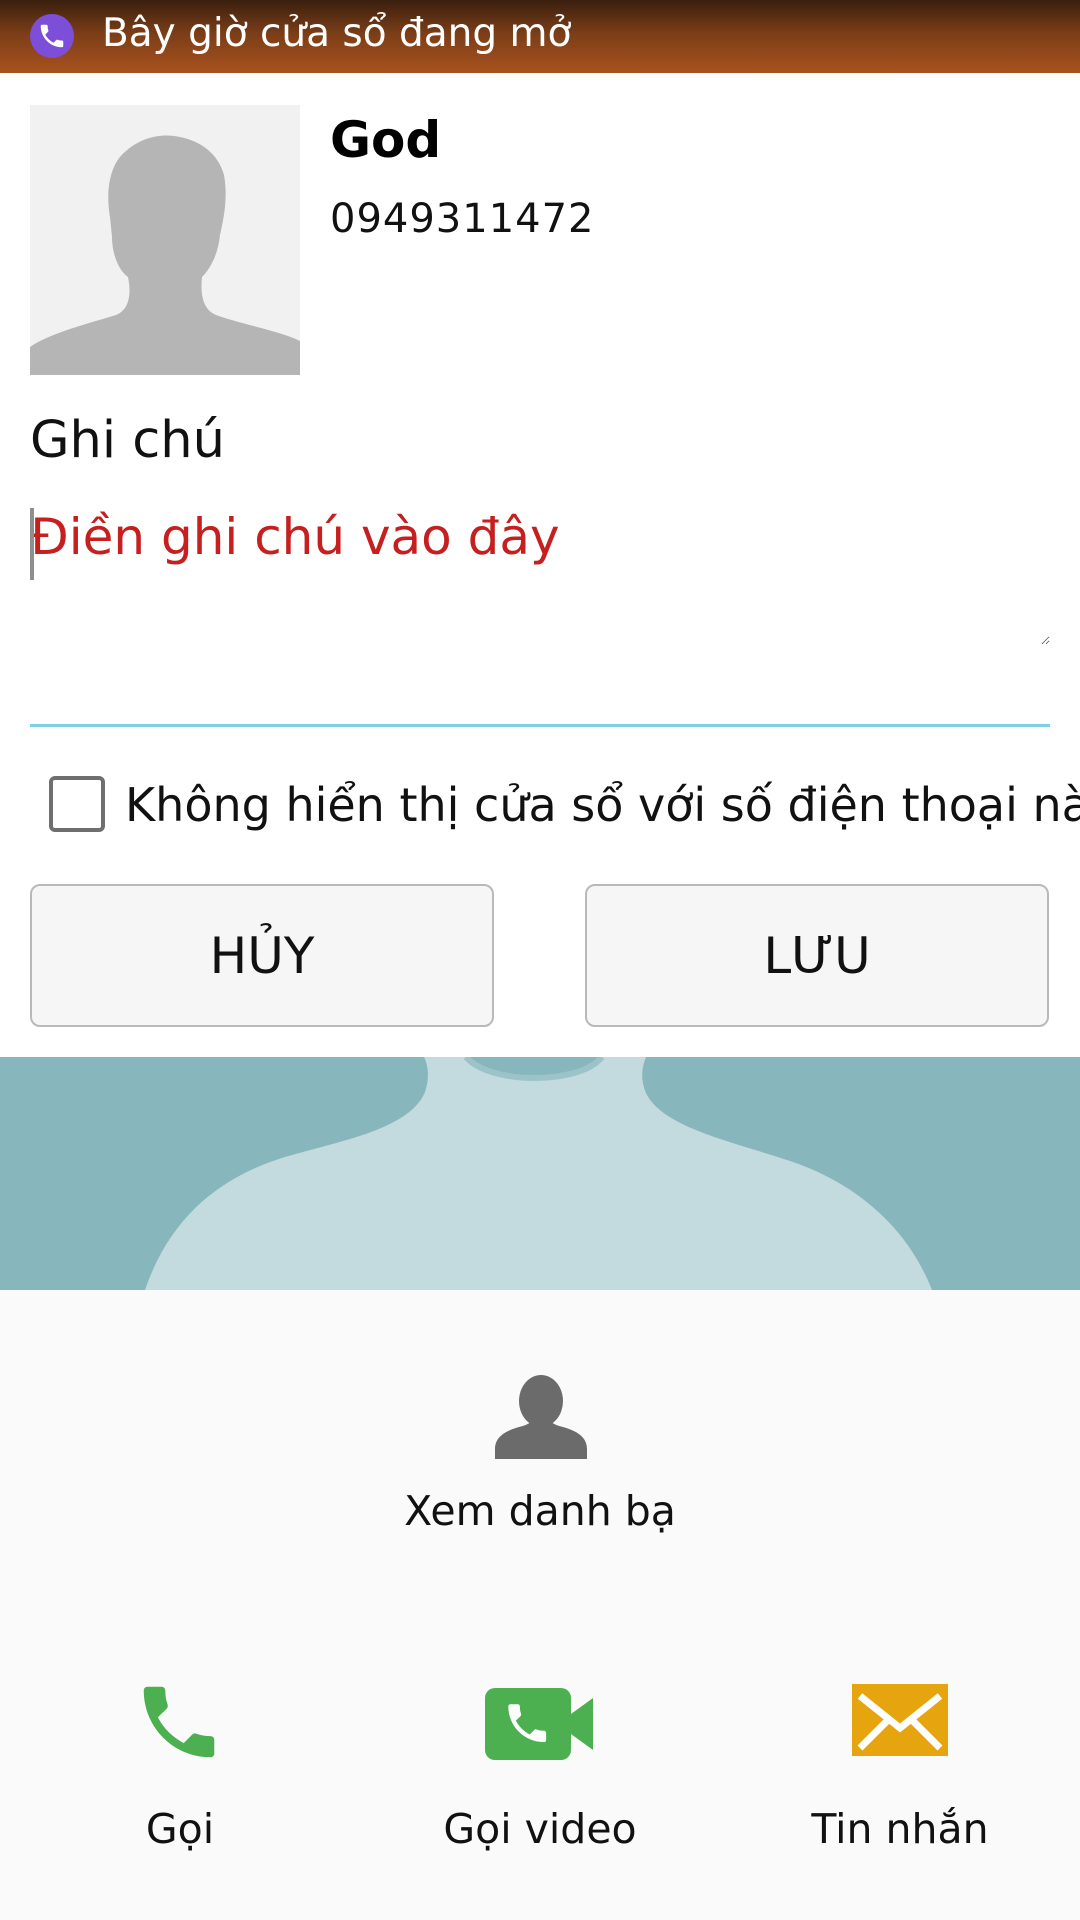 This screenshot has width=1080, height=1920. What do you see at coordinates (540, 1511) in the screenshot?
I see `view-contacts-label: Xem danh bạ` at bounding box center [540, 1511].